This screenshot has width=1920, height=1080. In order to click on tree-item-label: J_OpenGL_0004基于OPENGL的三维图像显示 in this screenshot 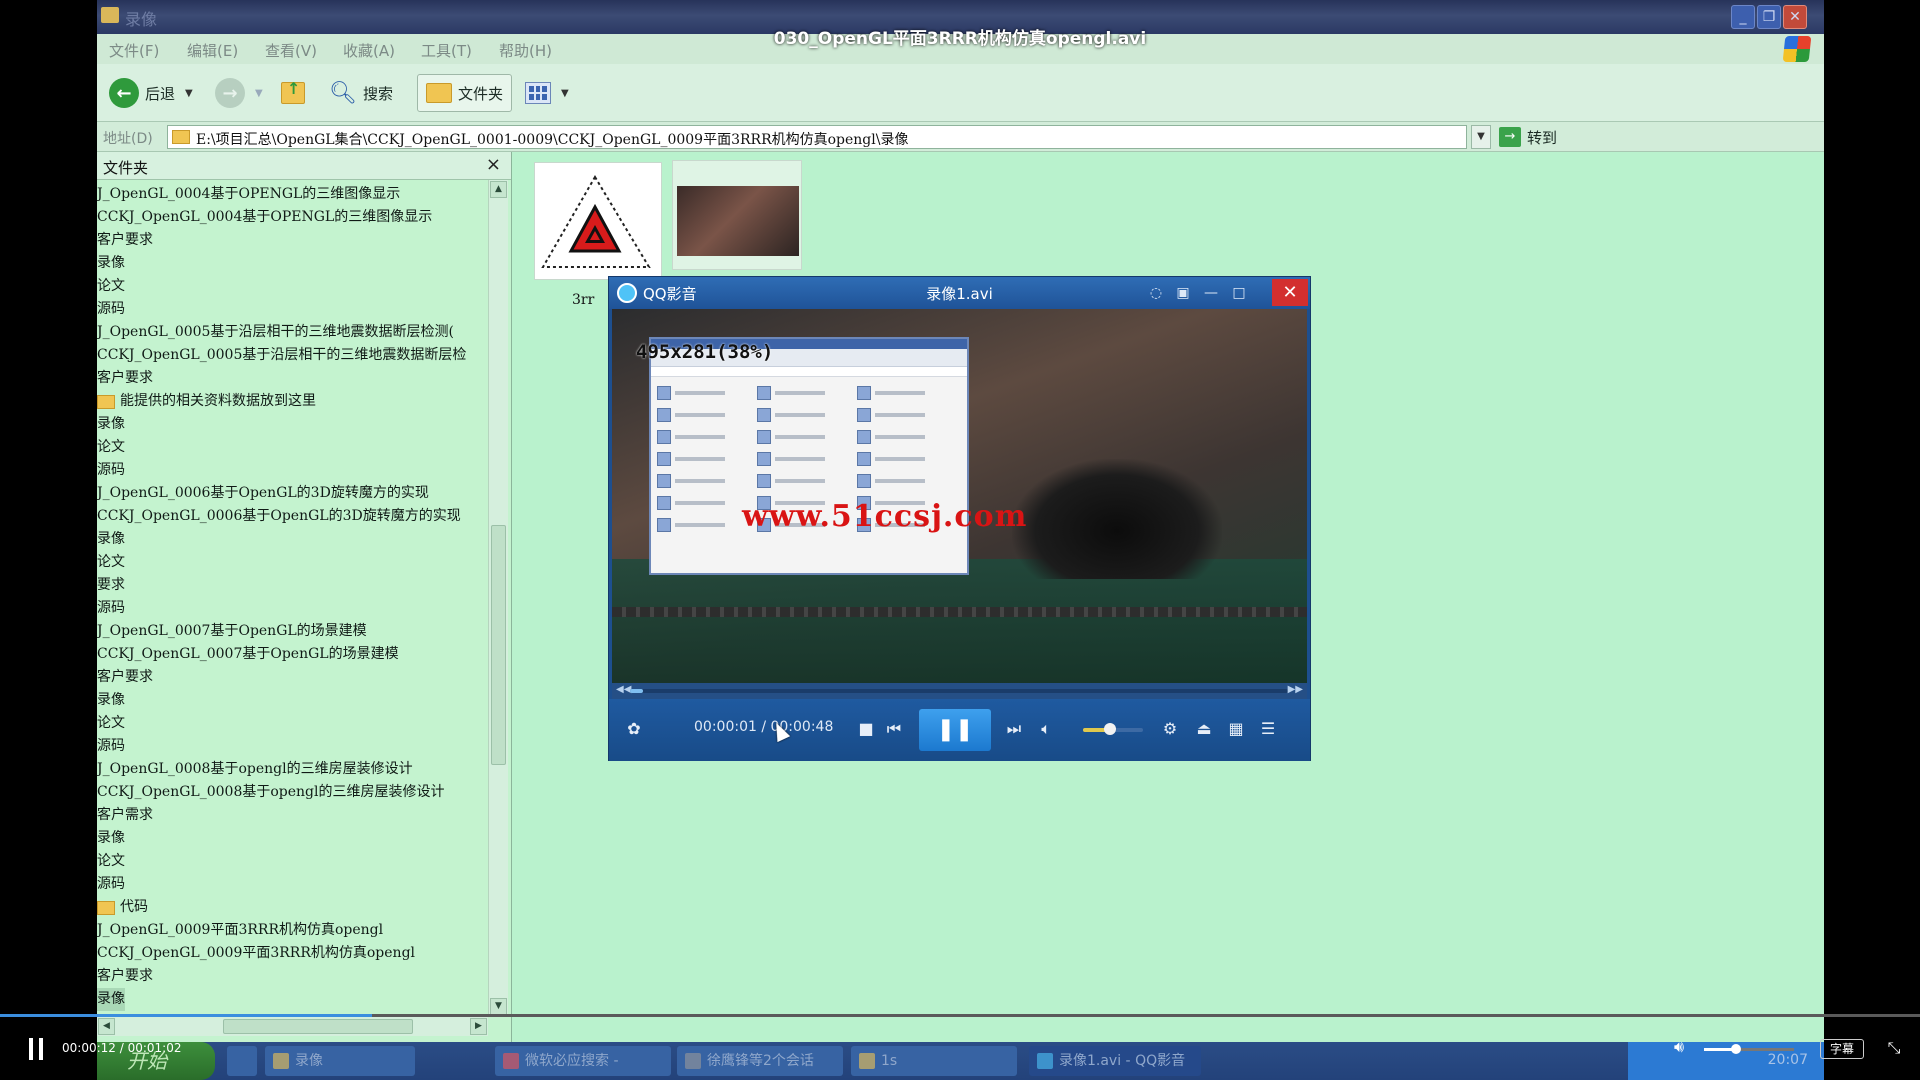, I will do `click(249, 194)`.